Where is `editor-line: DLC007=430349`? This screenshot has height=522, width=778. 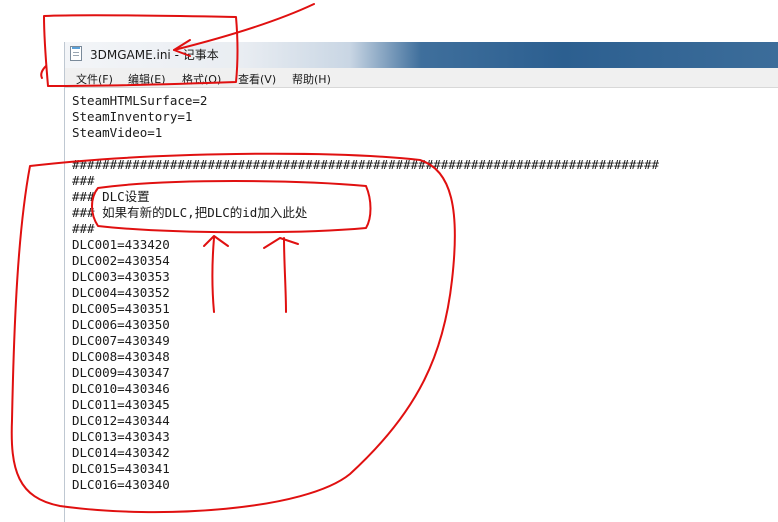
editor-line: DLC007=430349 is located at coordinates (121, 340).